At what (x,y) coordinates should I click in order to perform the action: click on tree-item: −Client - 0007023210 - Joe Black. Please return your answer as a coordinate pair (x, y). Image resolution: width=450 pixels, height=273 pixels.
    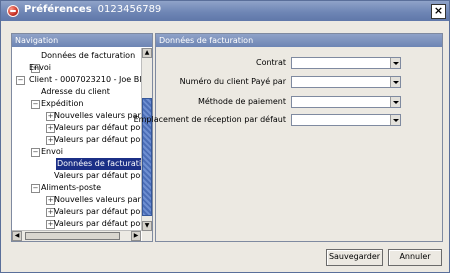
    Looking at the image, I should click on (76, 80).